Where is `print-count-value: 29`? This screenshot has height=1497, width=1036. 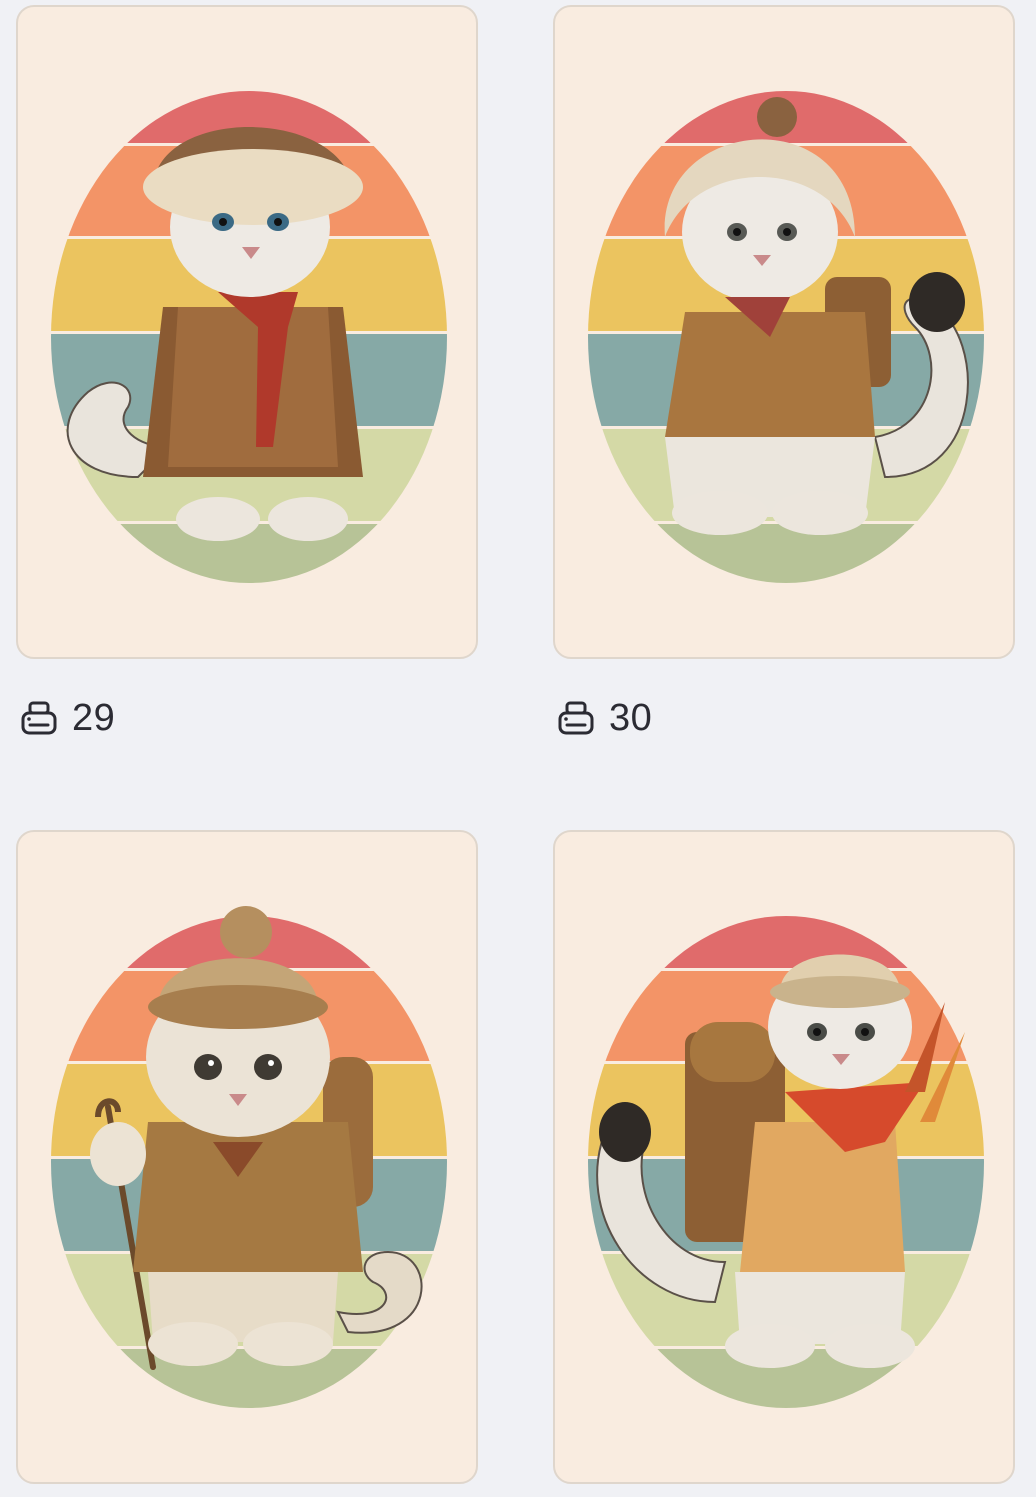
print-count-value: 29 is located at coordinates (94, 718).